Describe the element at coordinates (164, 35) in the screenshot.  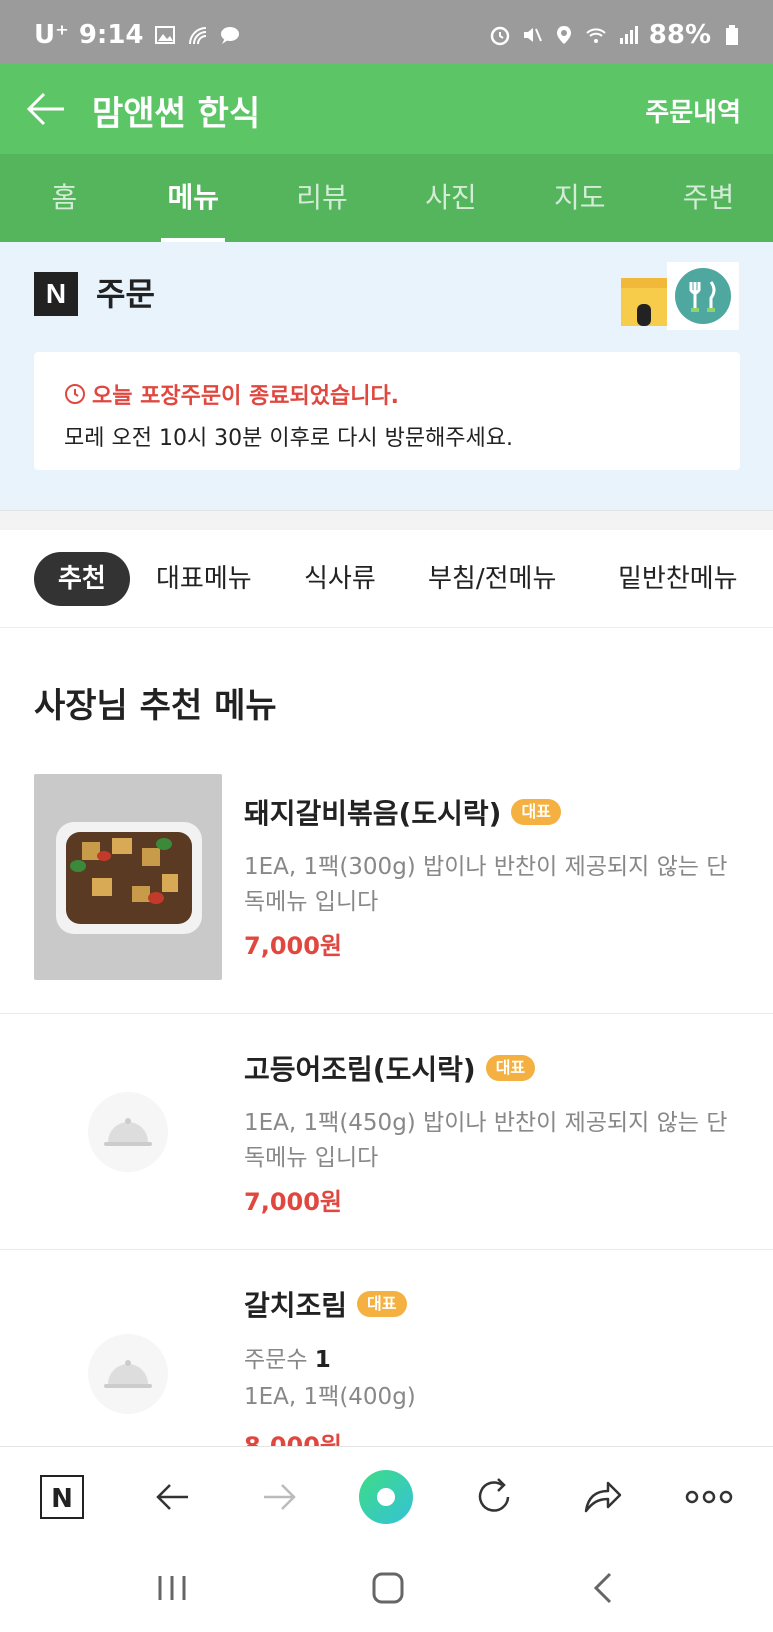
I see `gallery-icon` at that location.